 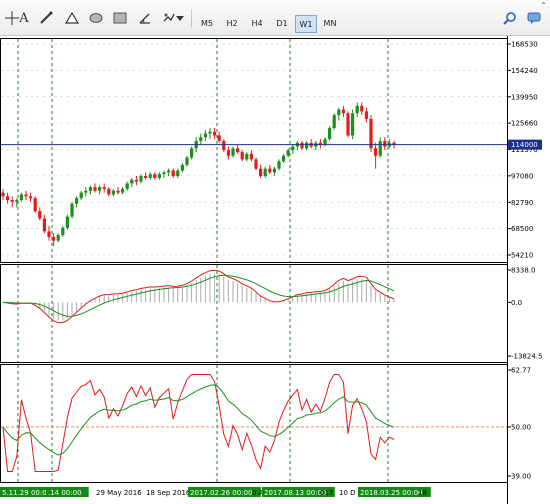 I want to click on ellipse-icon, so click(x=96, y=18).